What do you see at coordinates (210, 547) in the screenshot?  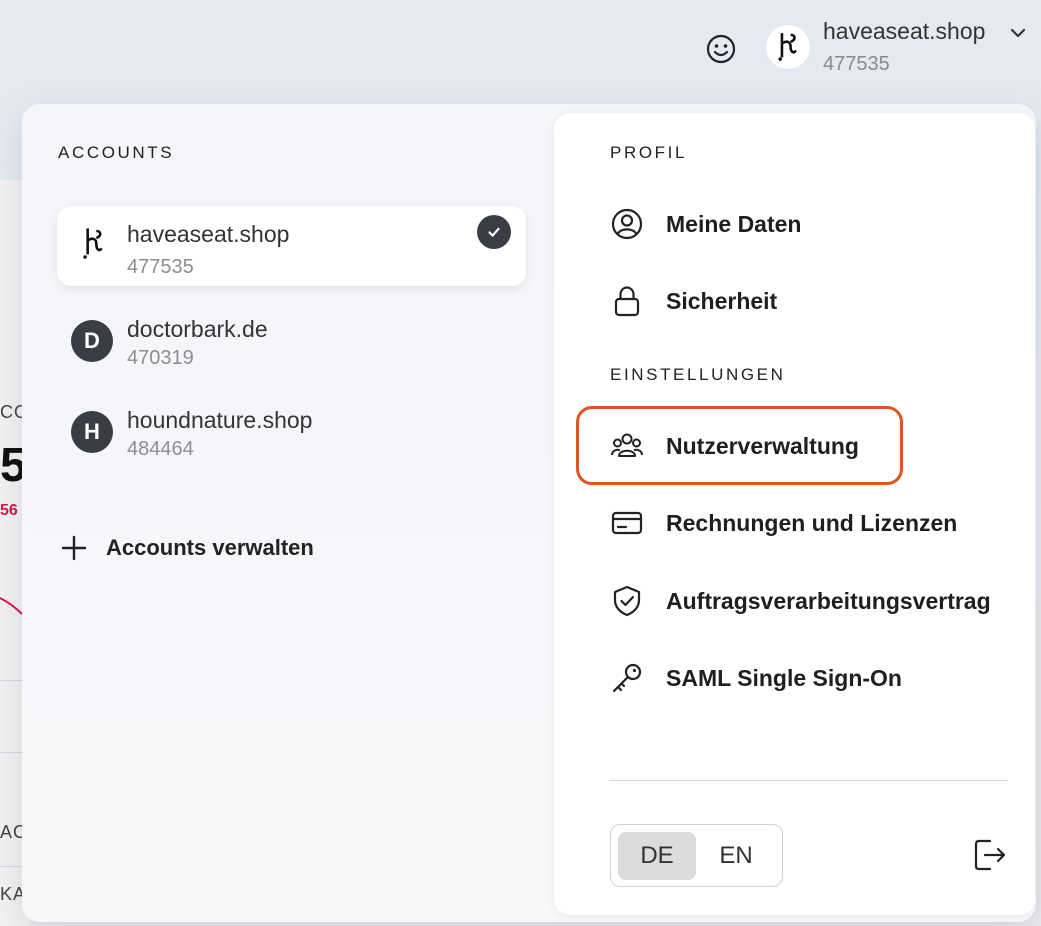 I see `manage-accounts-label: Accounts verwalten` at bounding box center [210, 547].